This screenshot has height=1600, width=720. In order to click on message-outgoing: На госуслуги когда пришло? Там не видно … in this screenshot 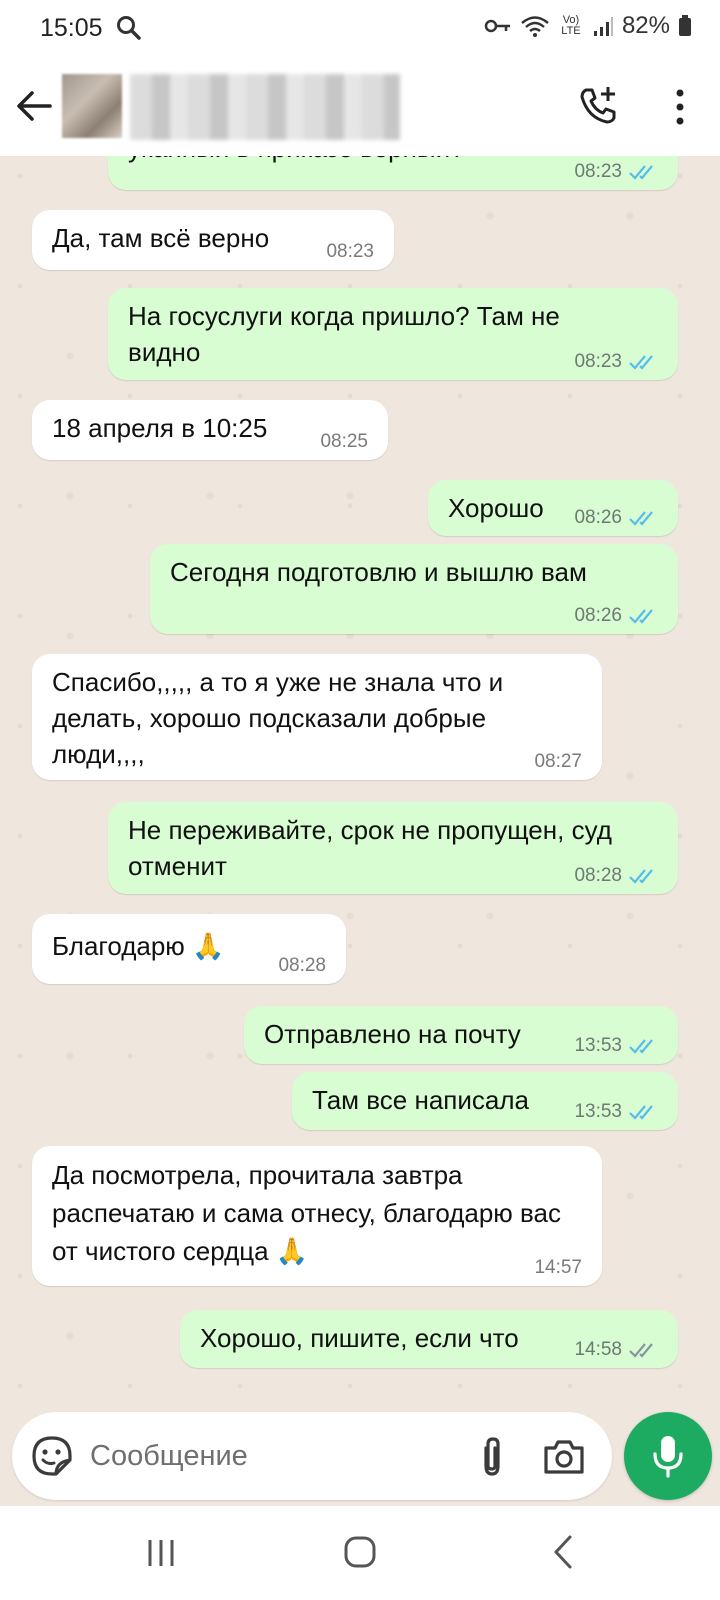, I will do `click(393, 334)`.